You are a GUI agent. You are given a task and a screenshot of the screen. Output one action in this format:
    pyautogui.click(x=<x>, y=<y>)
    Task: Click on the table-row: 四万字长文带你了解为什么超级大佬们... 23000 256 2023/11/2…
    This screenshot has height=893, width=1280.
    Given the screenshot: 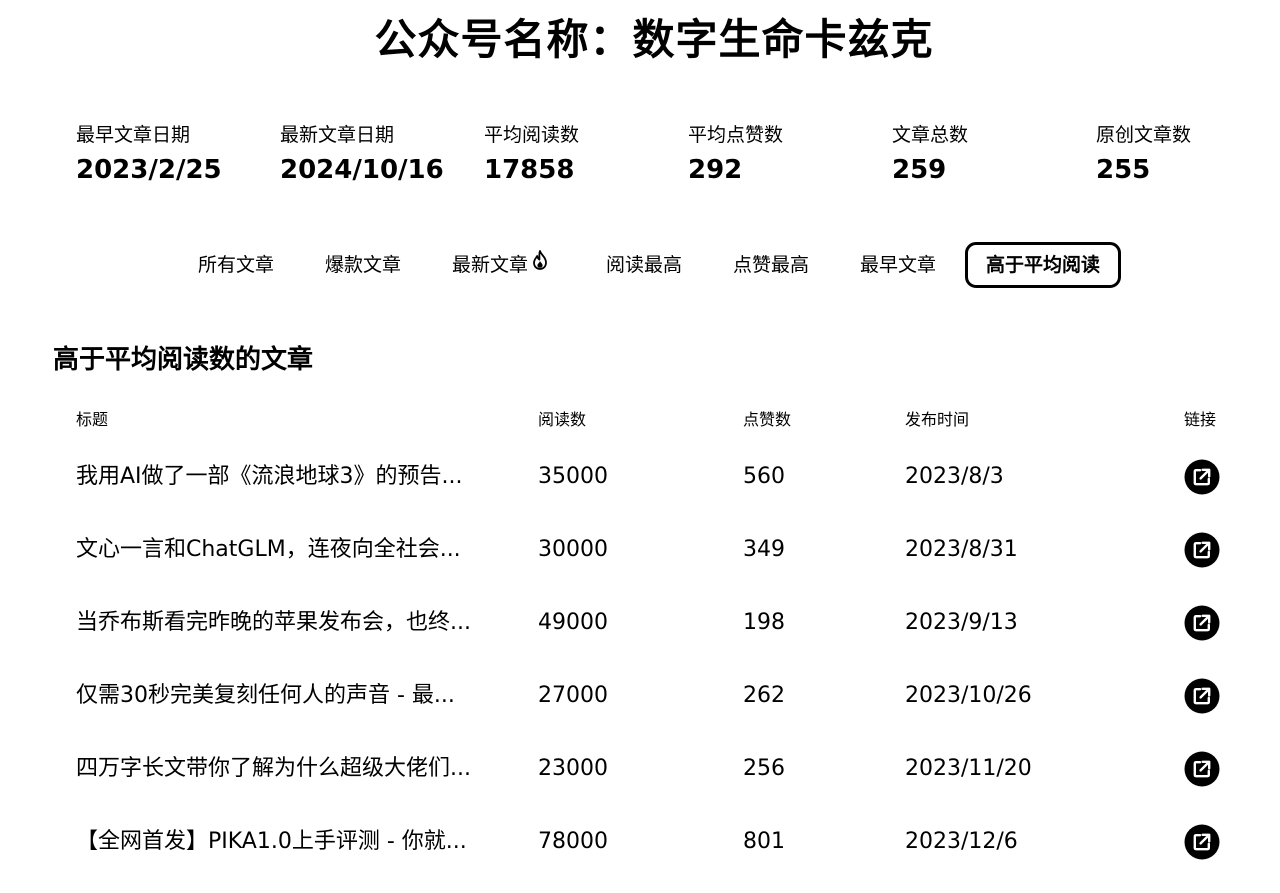 What is the action you would take?
    pyautogui.click(x=640, y=768)
    